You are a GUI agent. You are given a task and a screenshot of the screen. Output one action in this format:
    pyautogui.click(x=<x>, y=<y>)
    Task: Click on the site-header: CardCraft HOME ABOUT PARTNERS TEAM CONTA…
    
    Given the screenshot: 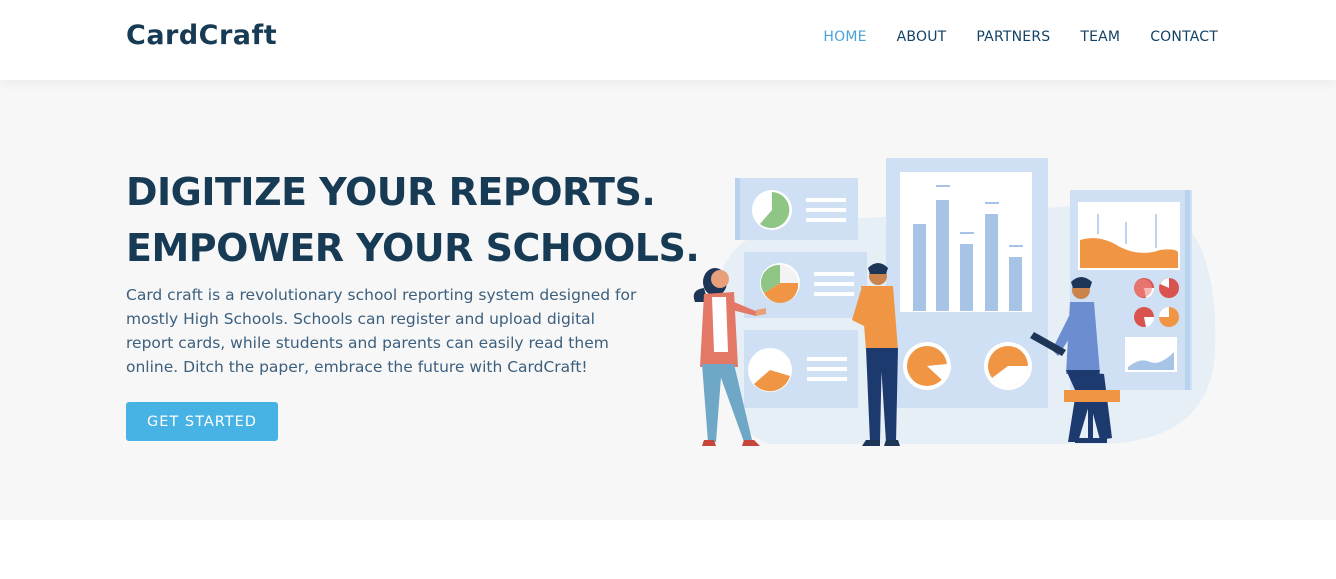 What is the action you would take?
    pyautogui.click(x=668, y=40)
    